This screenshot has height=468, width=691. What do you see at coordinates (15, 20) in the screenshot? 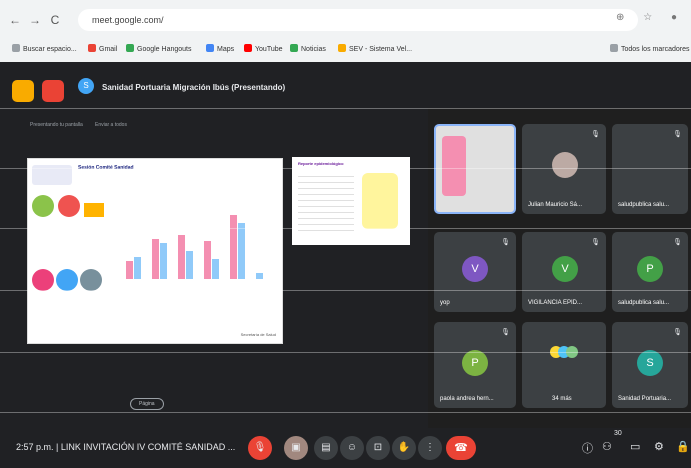
I see `back-icon: ←` at bounding box center [15, 20].